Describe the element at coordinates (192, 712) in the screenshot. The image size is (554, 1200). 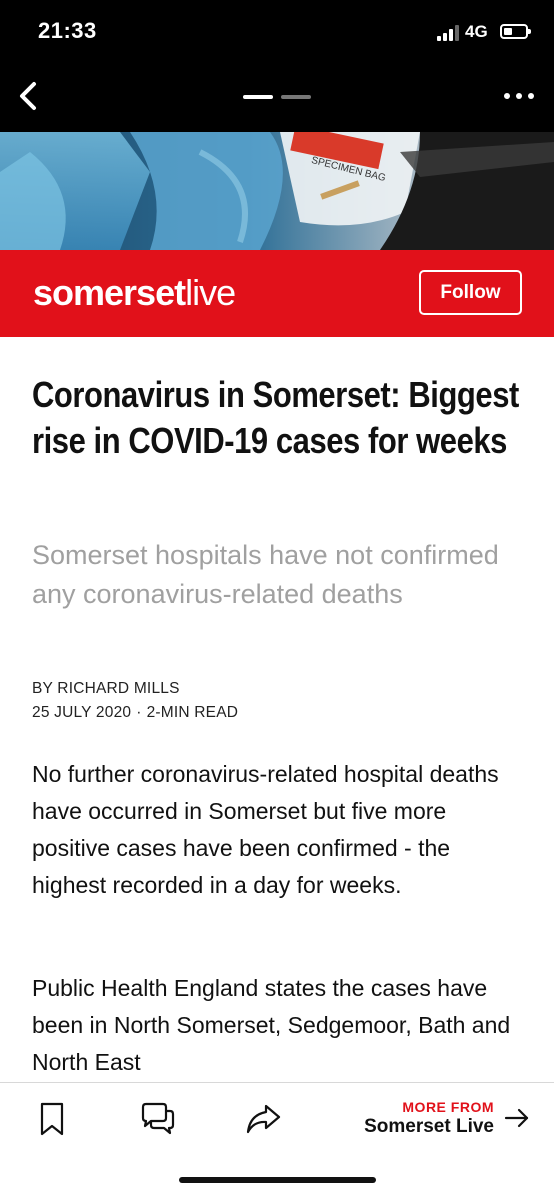
I see `read-time: 2-MIN READ` at that location.